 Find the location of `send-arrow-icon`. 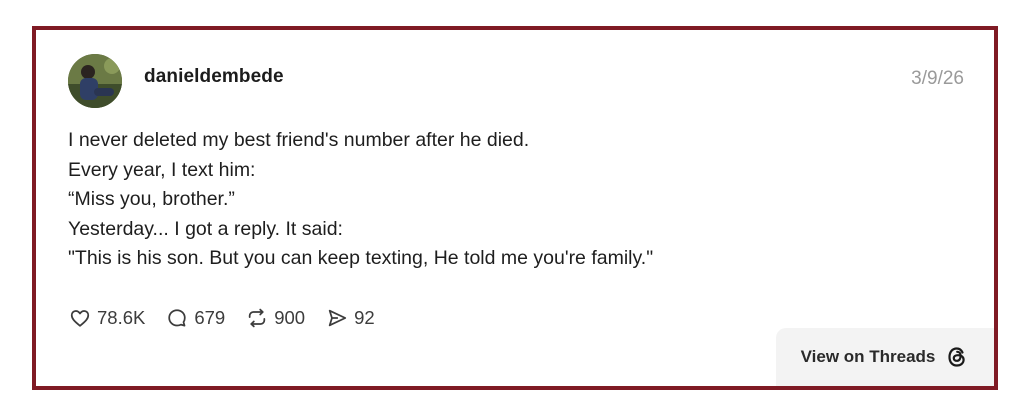

send-arrow-icon is located at coordinates (337, 318).